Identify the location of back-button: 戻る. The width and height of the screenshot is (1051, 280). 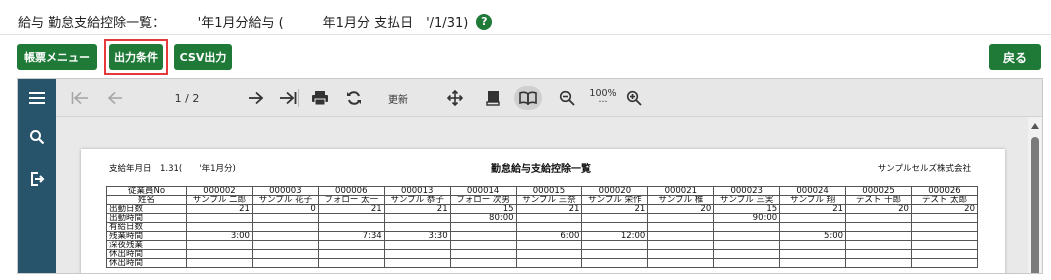
(1015, 57).